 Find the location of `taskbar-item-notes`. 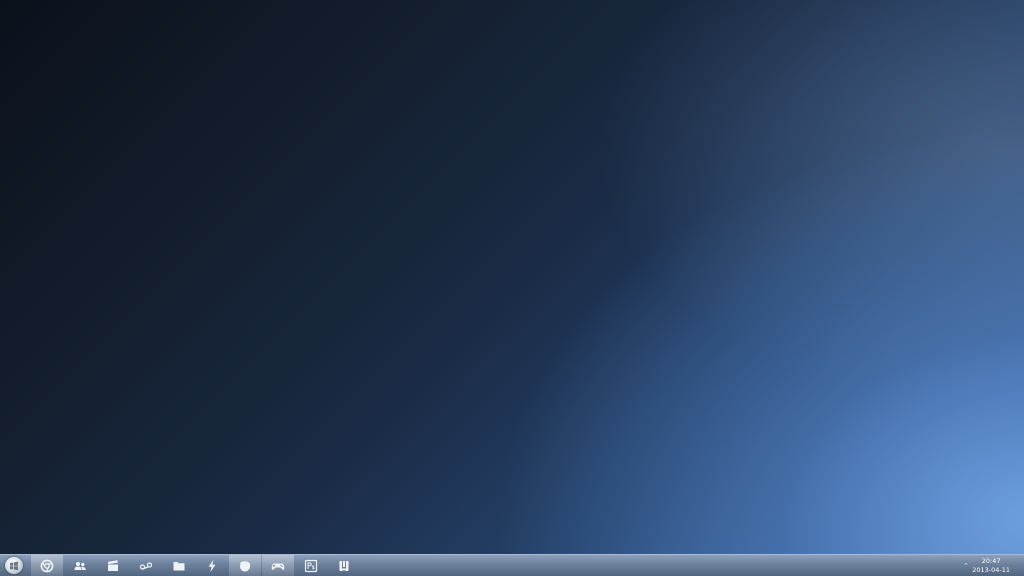

taskbar-item-notes is located at coordinates (245, 565).